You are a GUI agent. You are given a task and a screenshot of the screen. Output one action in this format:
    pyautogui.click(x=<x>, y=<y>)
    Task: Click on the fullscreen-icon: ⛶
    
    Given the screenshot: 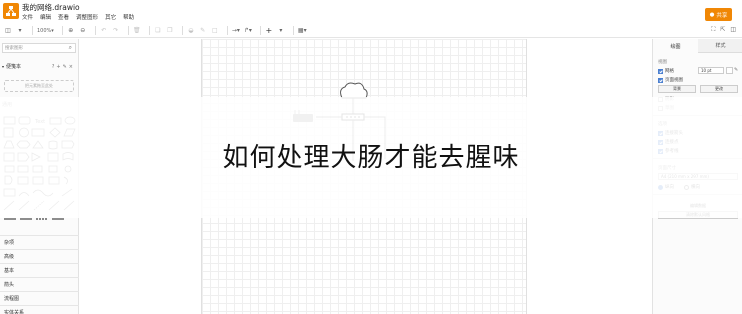 What is the action you would take?
    pyautogui.click(x=713, y=30)
    